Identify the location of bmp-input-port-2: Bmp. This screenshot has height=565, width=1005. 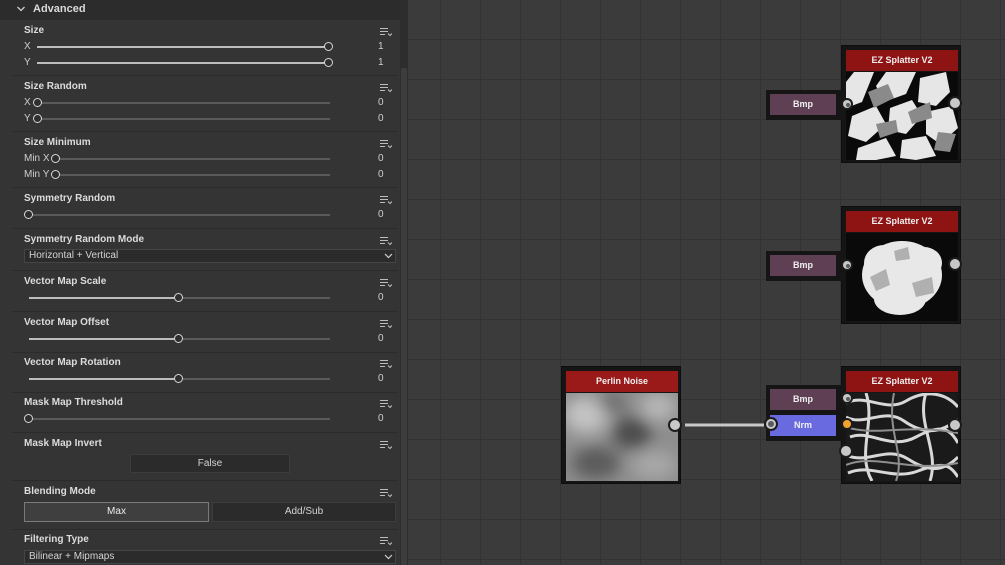
(804, 266).